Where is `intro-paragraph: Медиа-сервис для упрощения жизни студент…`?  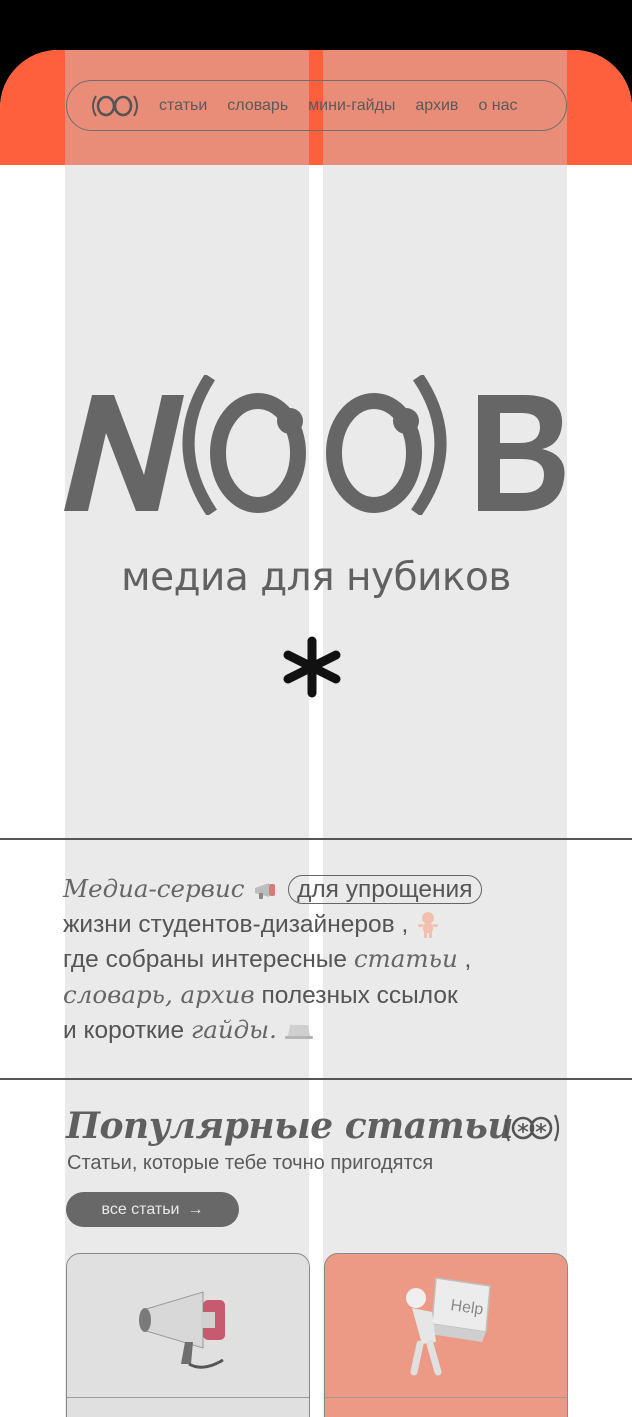
intro-paragraph: Медиа-сервис для упрощения жизни студент… is located at coordinates (308, 960).